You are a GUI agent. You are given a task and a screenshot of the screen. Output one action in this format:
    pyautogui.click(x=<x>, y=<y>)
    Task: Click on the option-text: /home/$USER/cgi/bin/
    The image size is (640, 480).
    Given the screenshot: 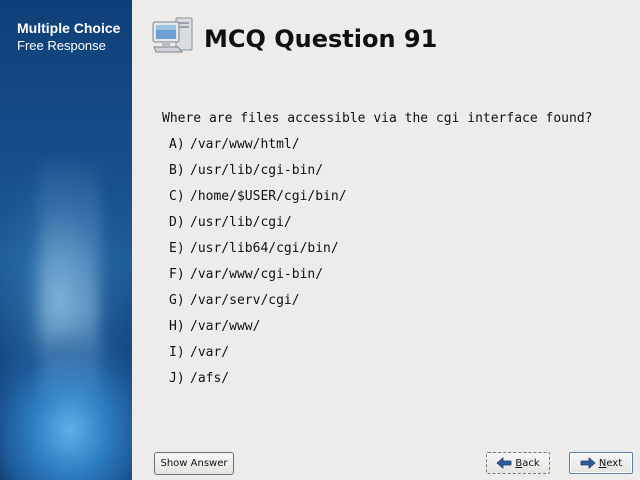 What is the action you would take?
    pyautogui.click(x=268, y=196)
    